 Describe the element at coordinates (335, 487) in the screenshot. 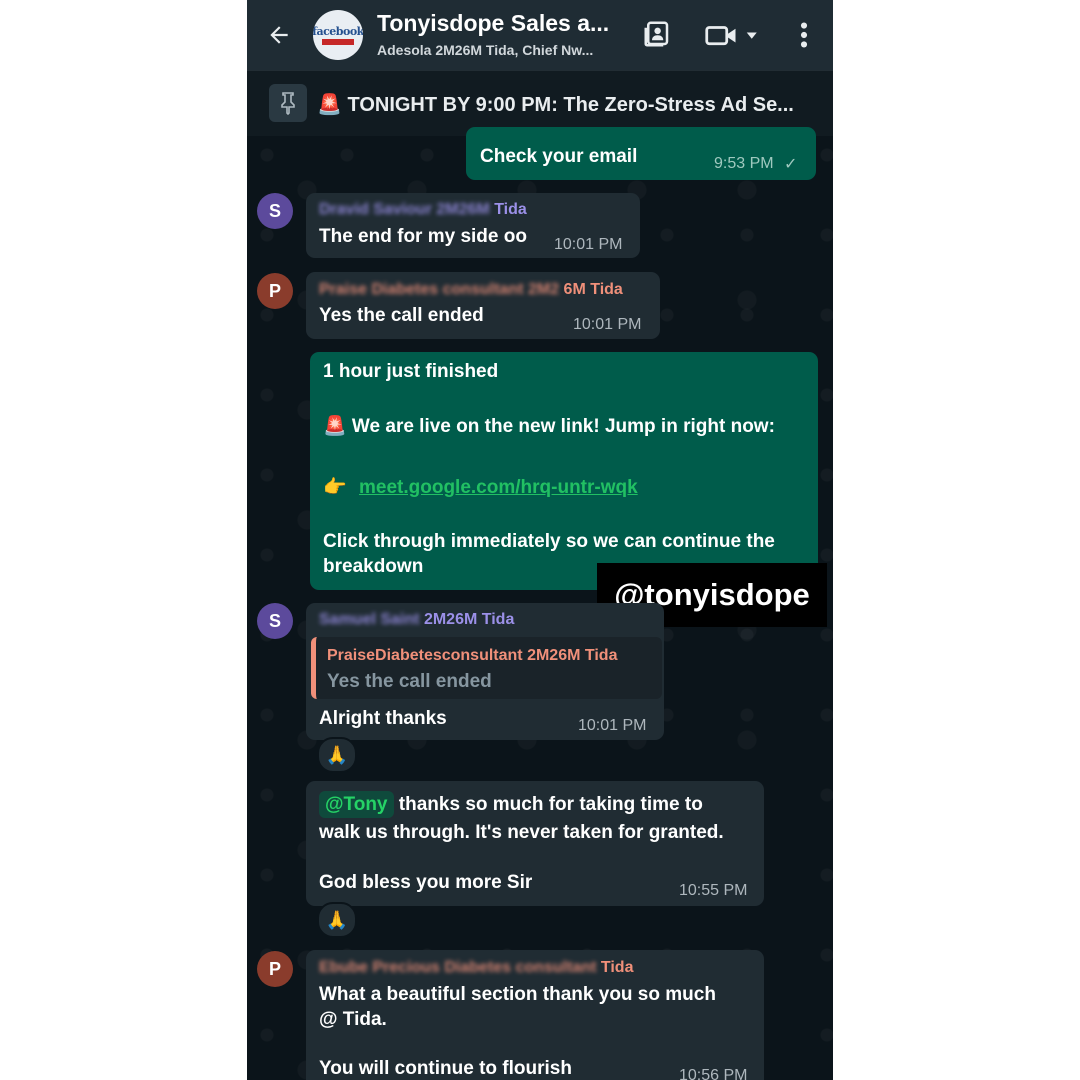

I see `pointing-hand-icon: 👉` at that location.